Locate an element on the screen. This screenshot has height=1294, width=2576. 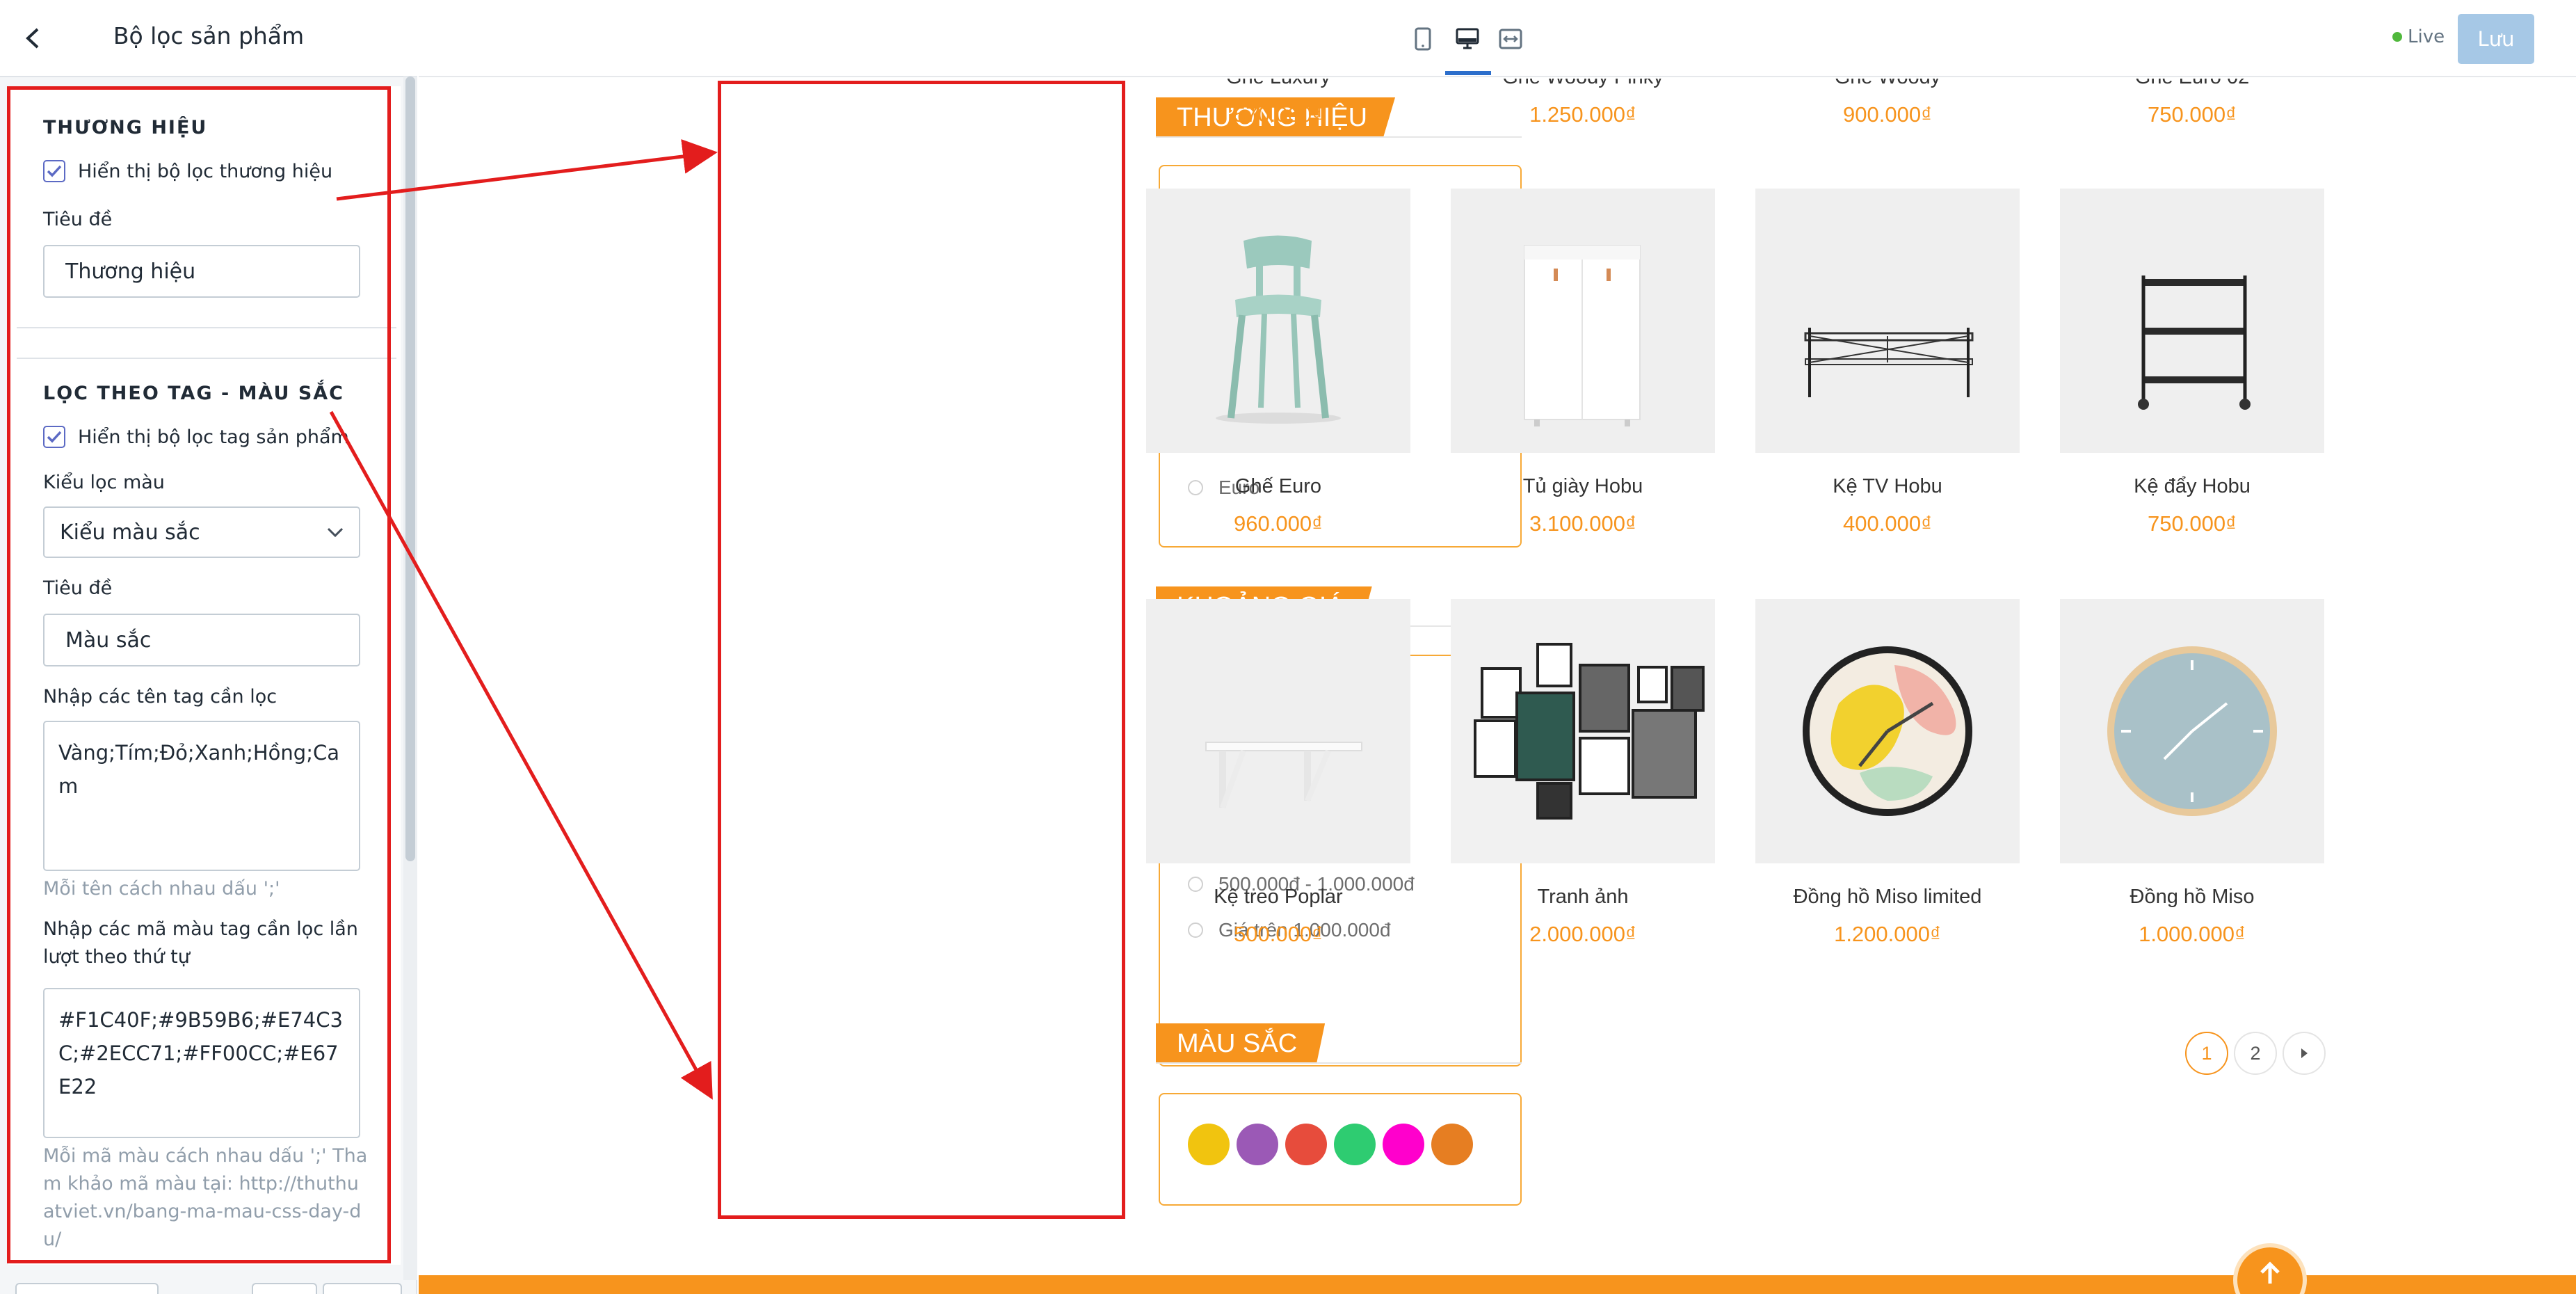
chevron-left-icon is located at coordinates (32, 38).